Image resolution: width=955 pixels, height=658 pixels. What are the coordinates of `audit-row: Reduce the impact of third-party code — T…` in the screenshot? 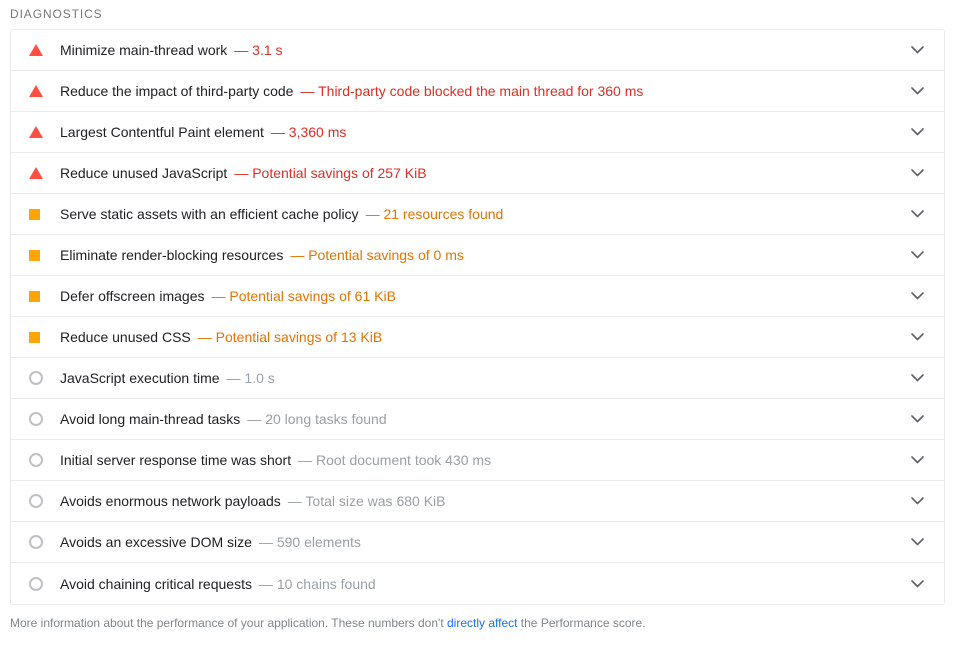 It's located at (477, 91).